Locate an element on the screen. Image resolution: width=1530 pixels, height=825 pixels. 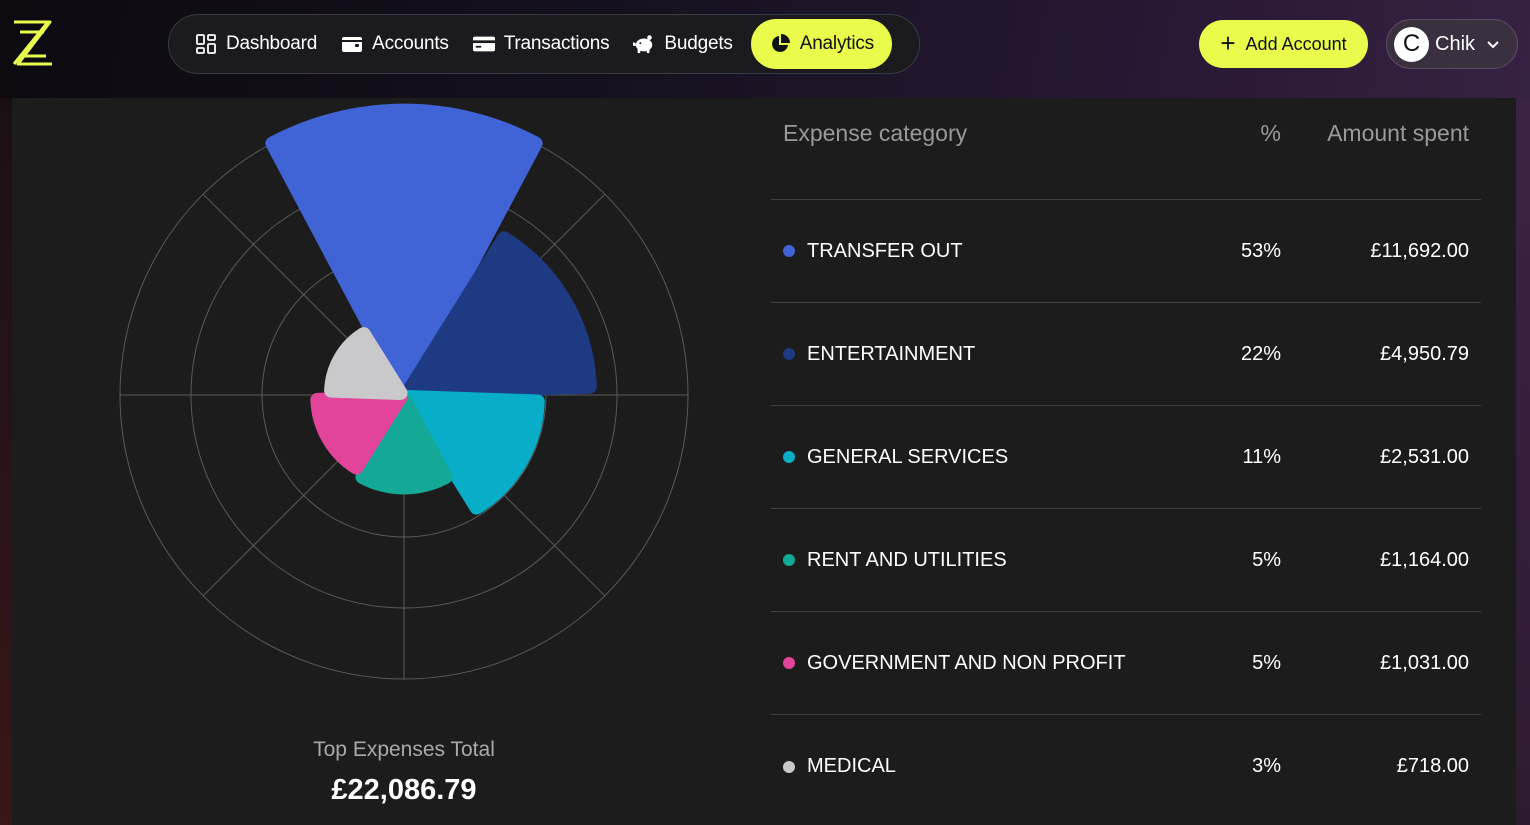
nav-dashboard: Dashboard is located at coordinates (256, 44).